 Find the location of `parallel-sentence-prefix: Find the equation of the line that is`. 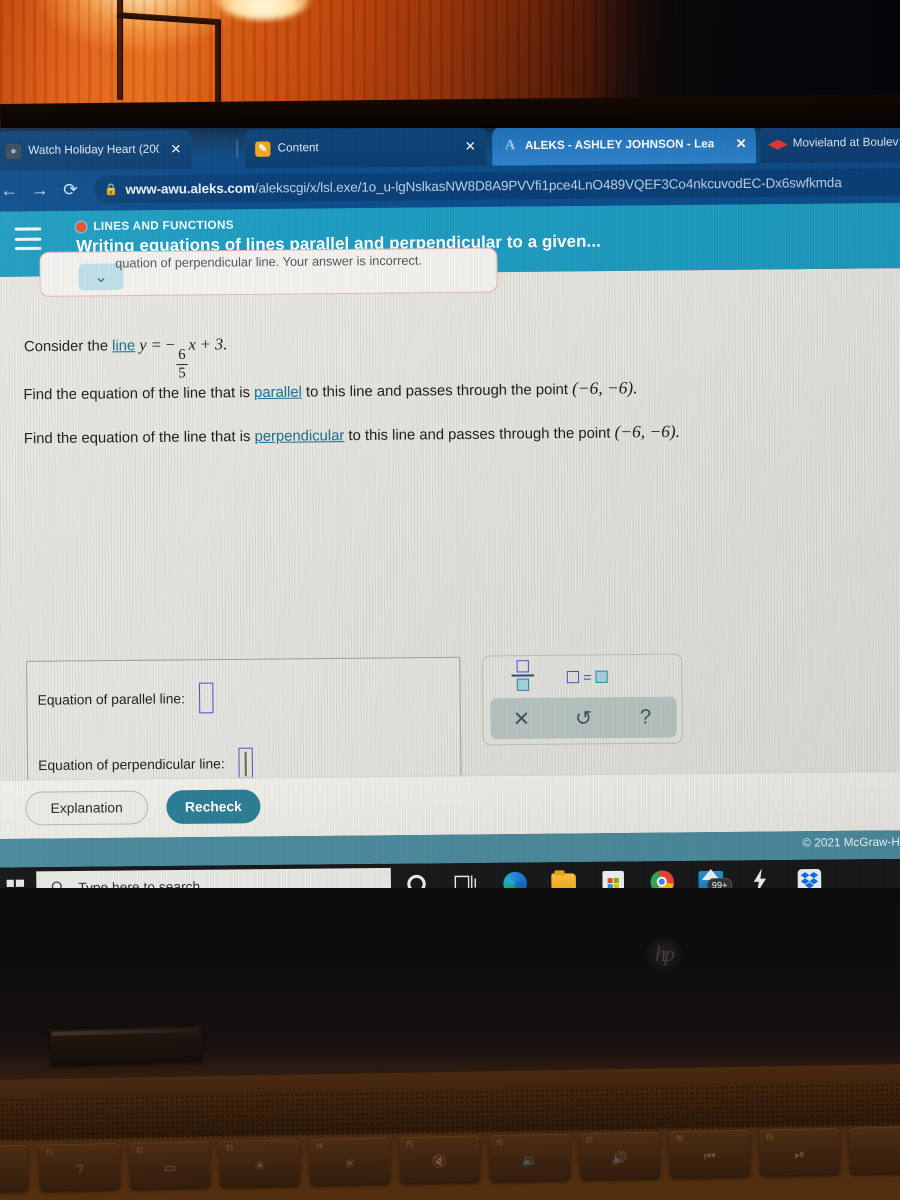

parallel-sentence-prefix: Find the equation of the line that is is located at coordinates (139, 394).